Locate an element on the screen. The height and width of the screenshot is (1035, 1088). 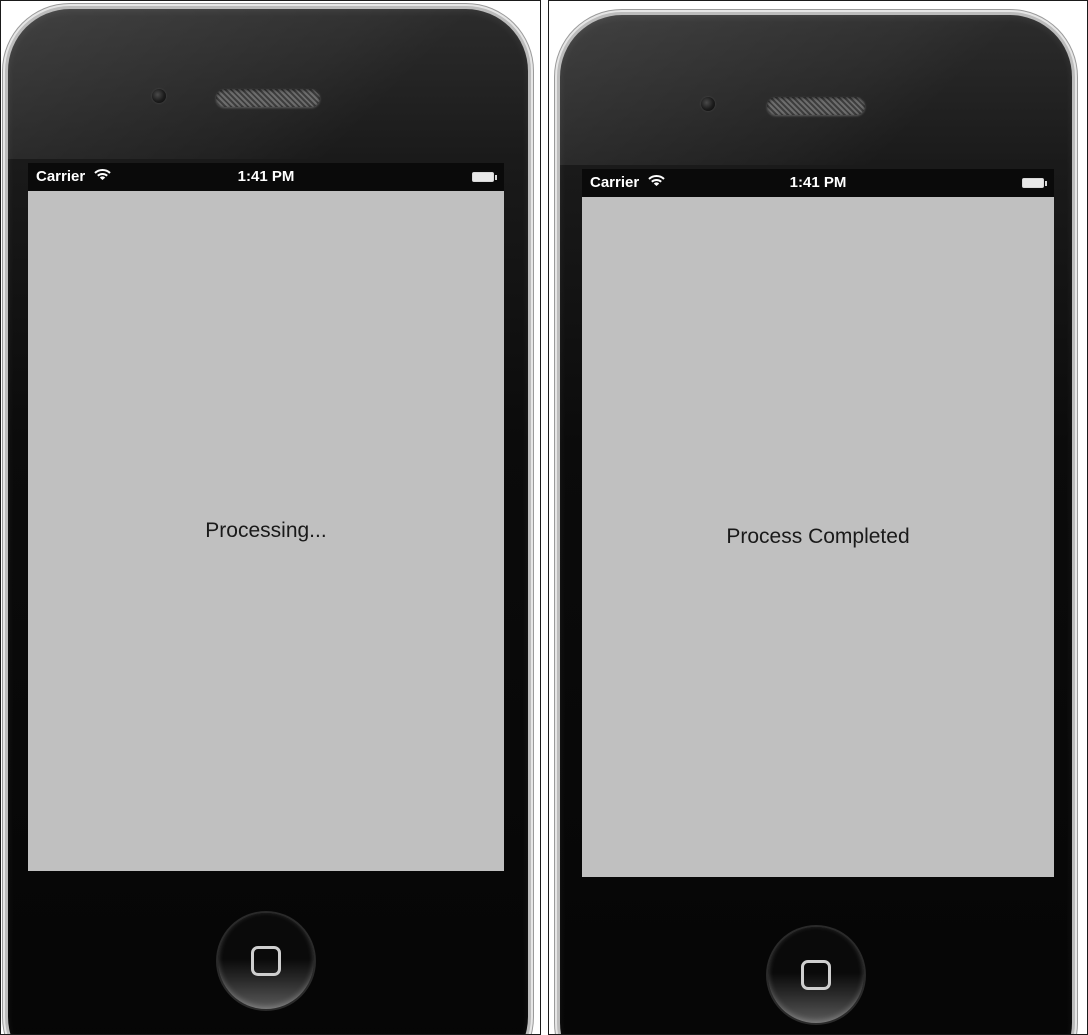
status-label: Process Completed is located at coordinates (818, 536).